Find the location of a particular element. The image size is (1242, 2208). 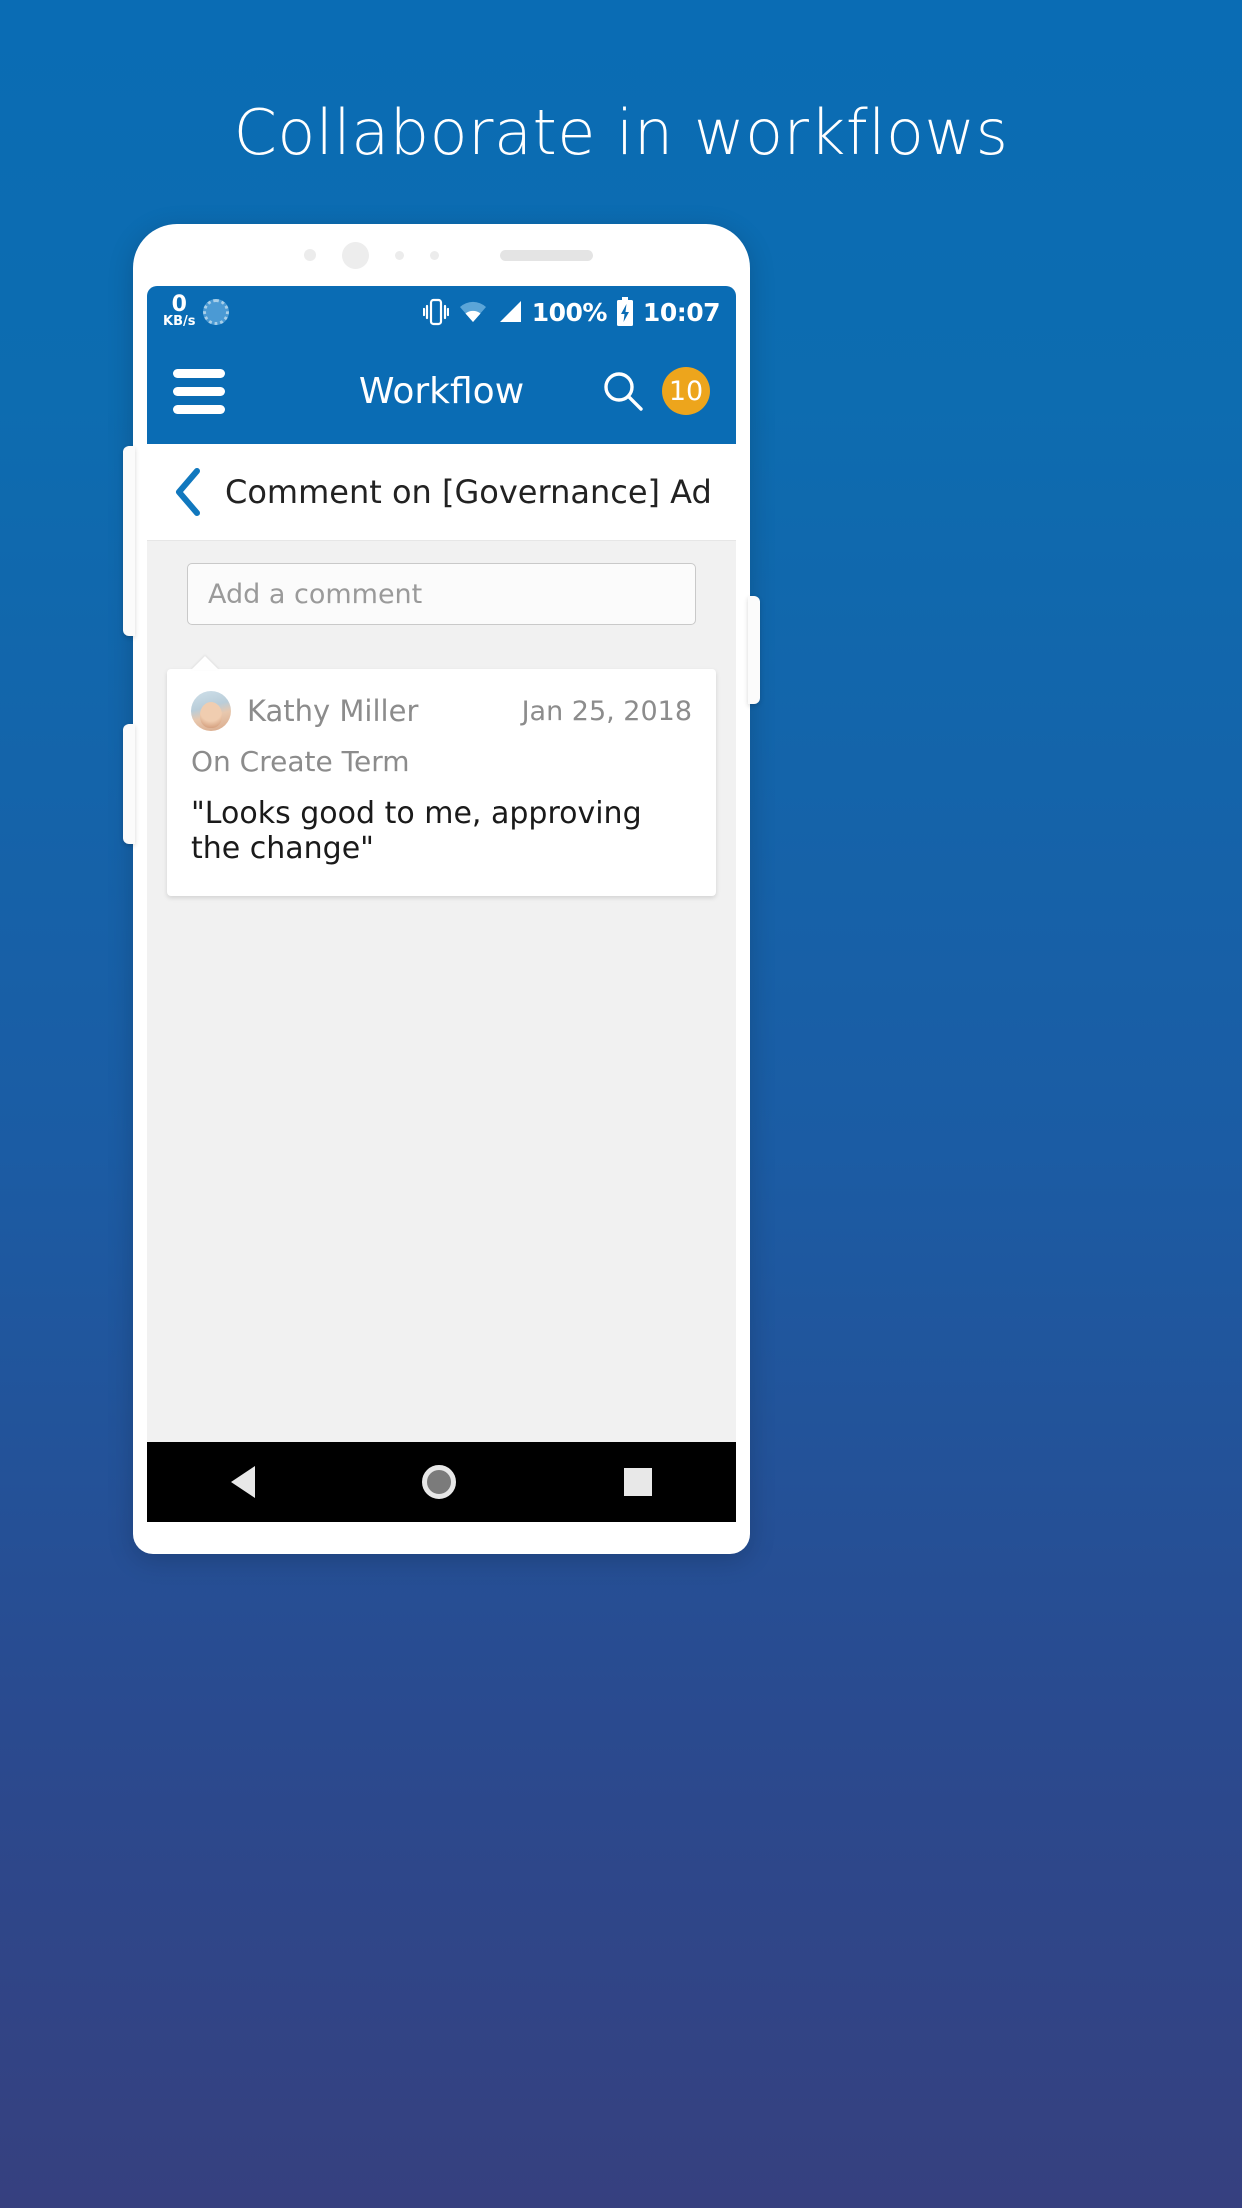

app-bar: Workflow 10 is located at coordinates (441, 391).